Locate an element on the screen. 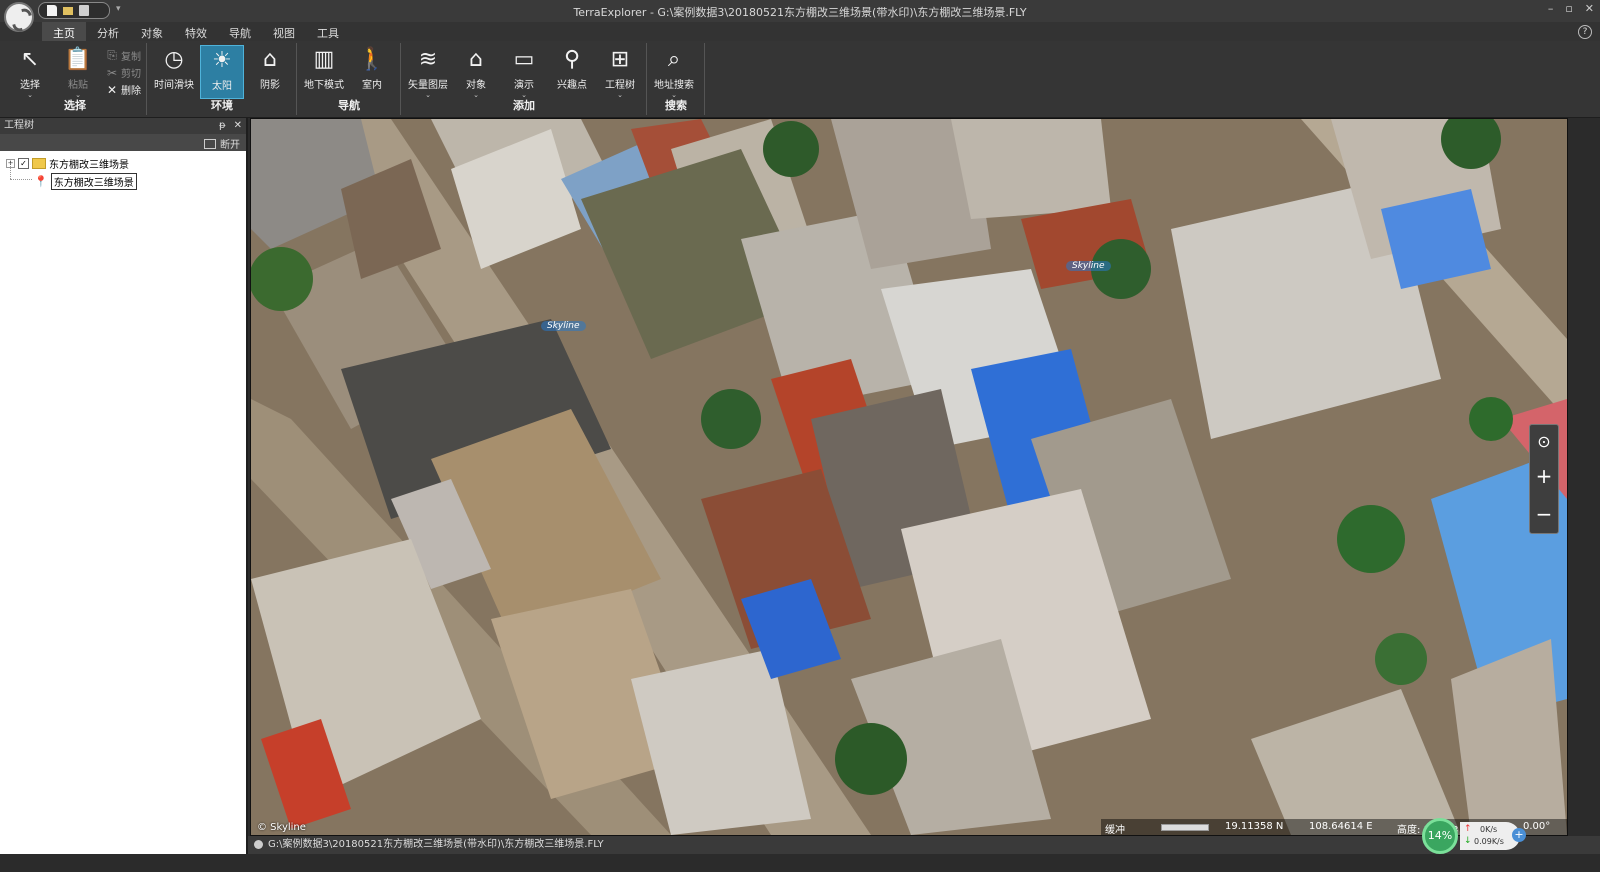  folder-icon is located at coordinates (39, 163).